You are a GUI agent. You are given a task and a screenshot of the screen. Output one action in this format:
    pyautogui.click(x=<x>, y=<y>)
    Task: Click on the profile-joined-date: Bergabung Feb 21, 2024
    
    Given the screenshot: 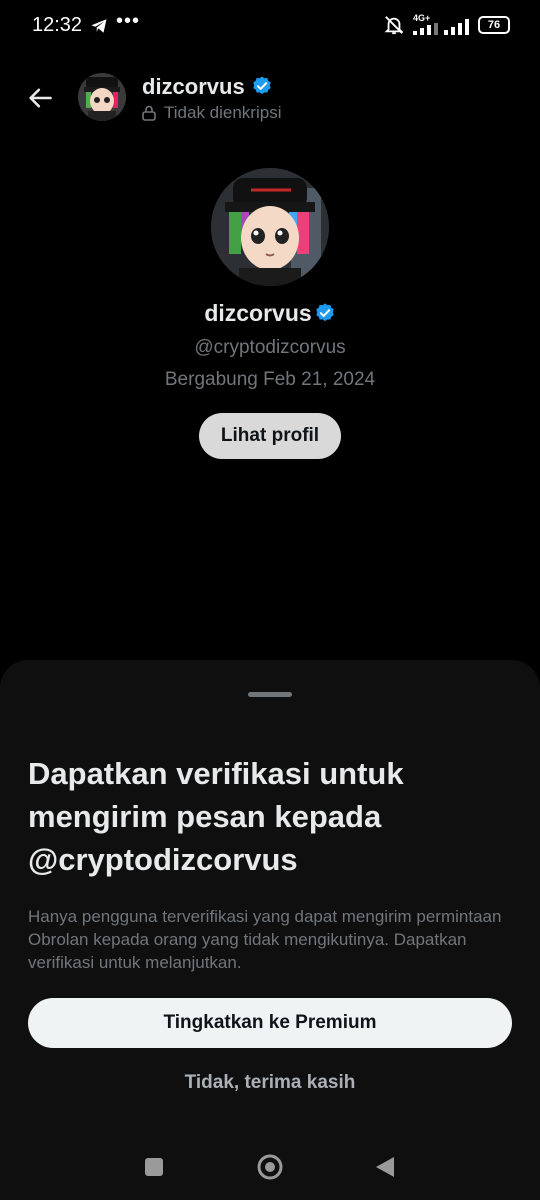 What is the action you would take?
    pyautogui.click(x=270, y=379)
    